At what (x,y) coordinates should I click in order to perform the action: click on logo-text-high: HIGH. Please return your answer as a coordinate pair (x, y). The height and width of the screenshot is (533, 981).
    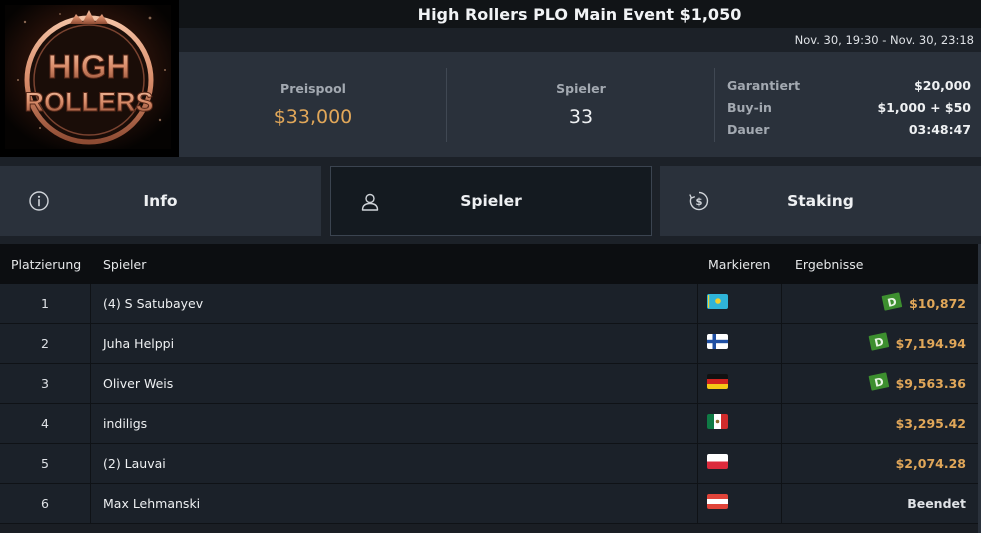
    Looking at the image, I should click on (89, 66).